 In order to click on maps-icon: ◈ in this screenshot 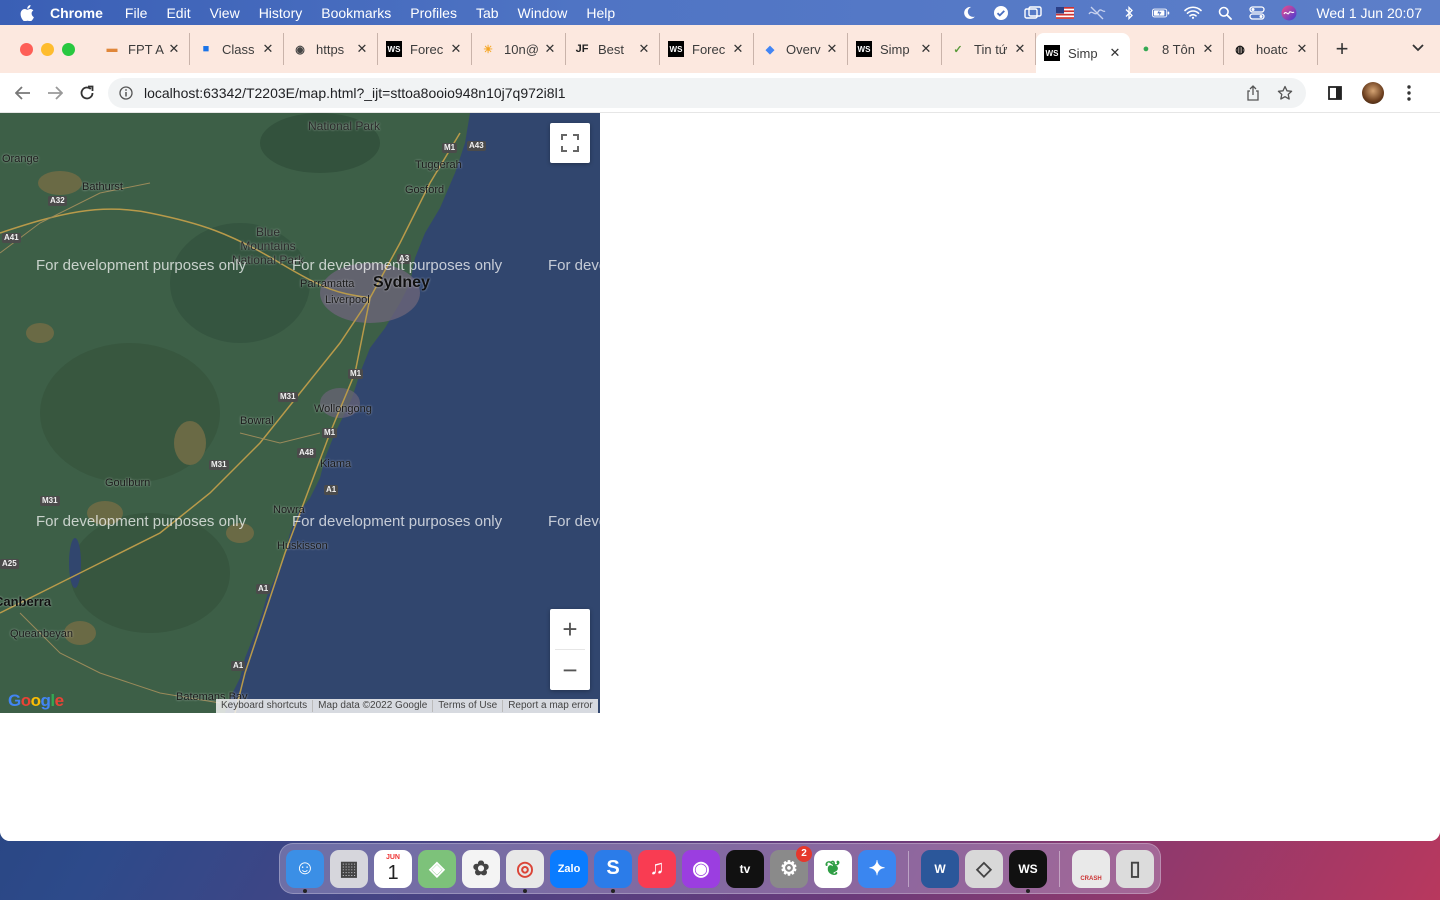, I will do `click(437, 868)`.